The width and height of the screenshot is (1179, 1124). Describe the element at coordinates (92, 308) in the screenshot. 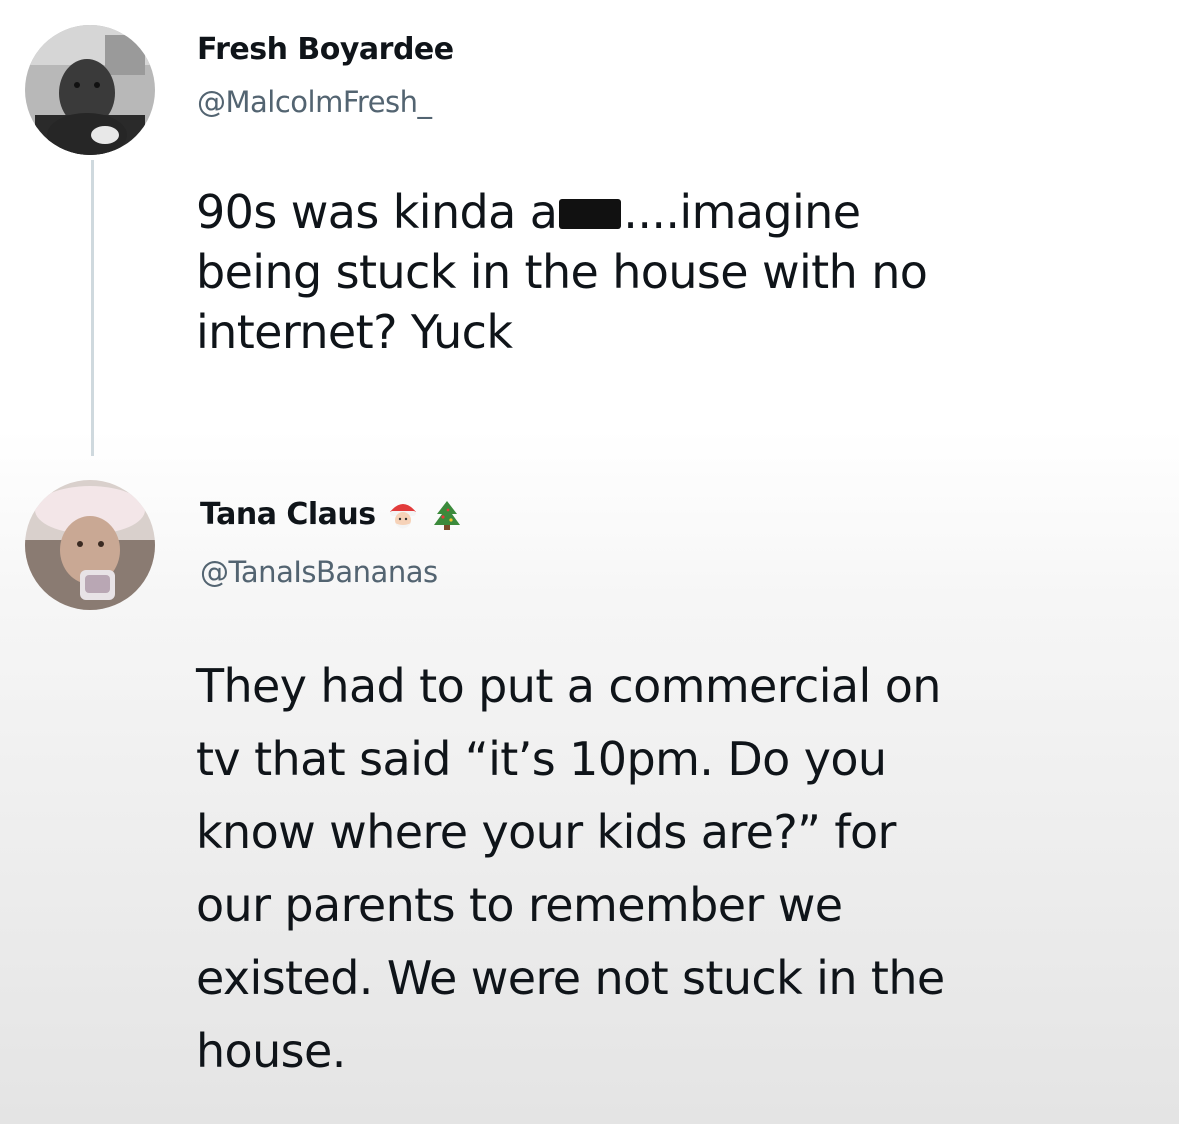

I see `thread-connector-line` at that location.